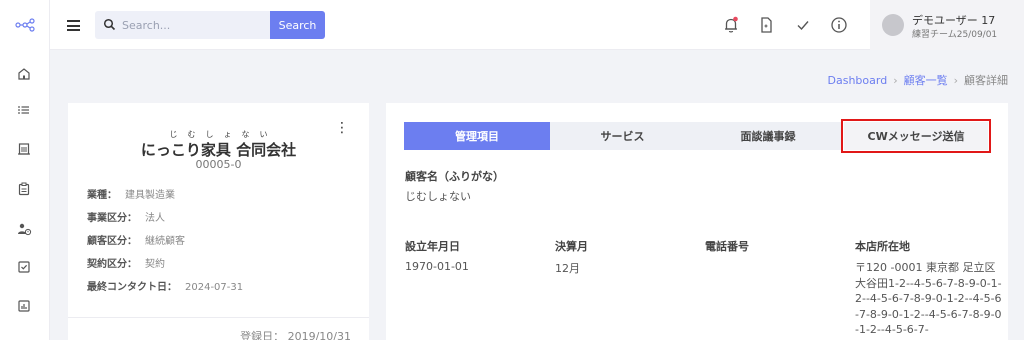 The height and width of the screenshot is (340, 1024). Describe the element at coordinates (126, 218) in the screenshot. I see `info-row-business-type: 事業区分： 法人` at that location.